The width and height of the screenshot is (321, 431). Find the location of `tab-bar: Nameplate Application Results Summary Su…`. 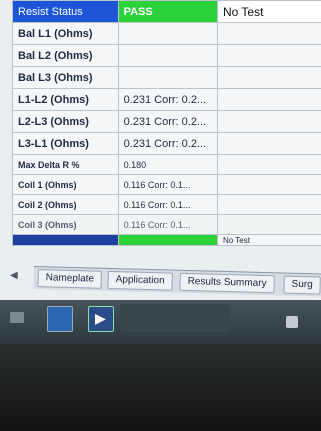

tab-bar: Nameplate Application Results Summary Su… is located at coordinates (177, 282).